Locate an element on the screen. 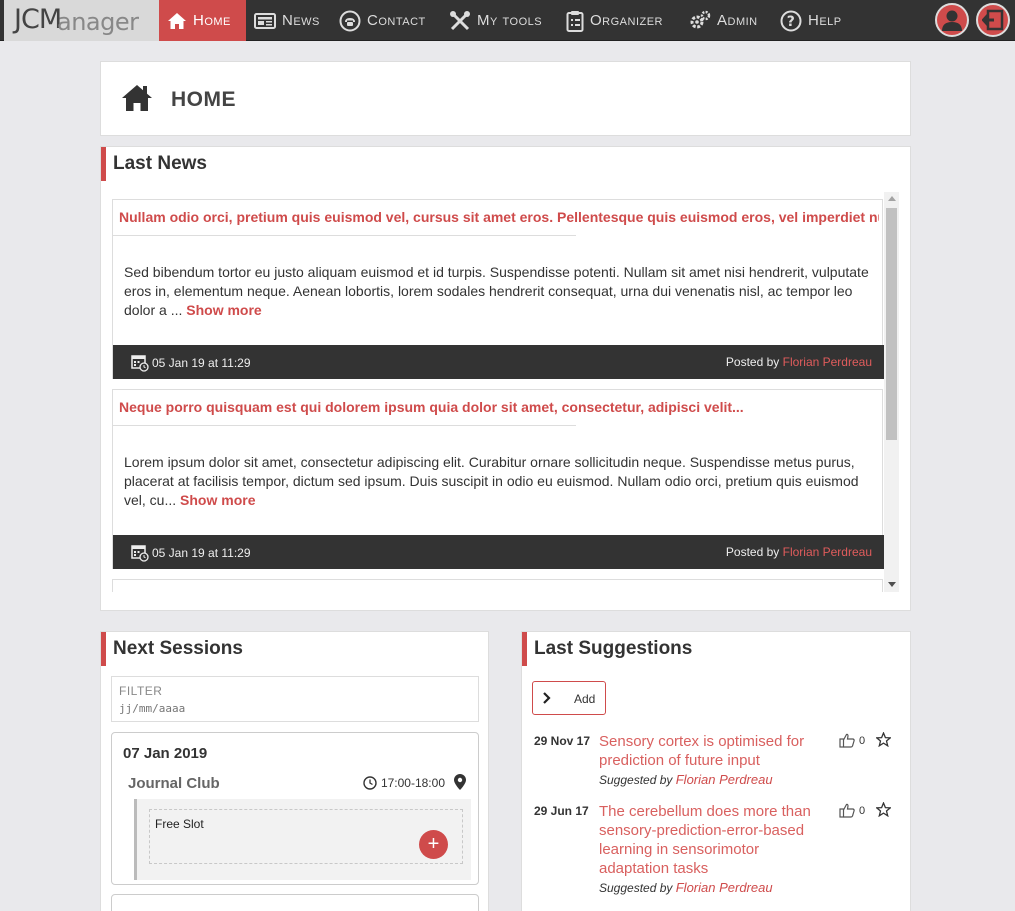 This screenshot has height=911, width=1015. nav-my-tools: My tools is located at coordinates (495, 20).